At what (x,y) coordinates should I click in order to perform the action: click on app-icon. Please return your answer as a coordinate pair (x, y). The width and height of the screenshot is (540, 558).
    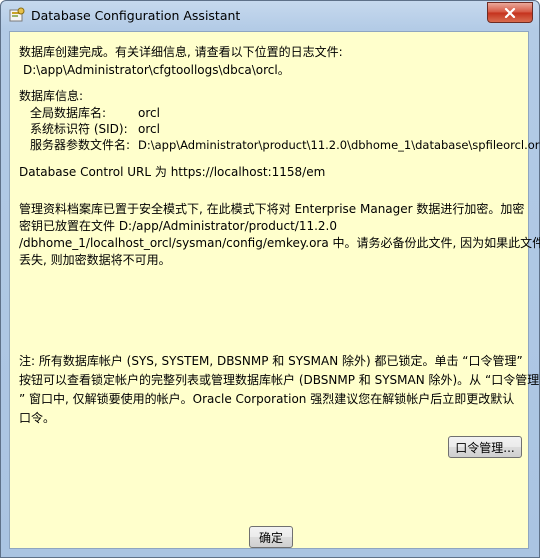
    Looking at the image, I should click on (17, 15).